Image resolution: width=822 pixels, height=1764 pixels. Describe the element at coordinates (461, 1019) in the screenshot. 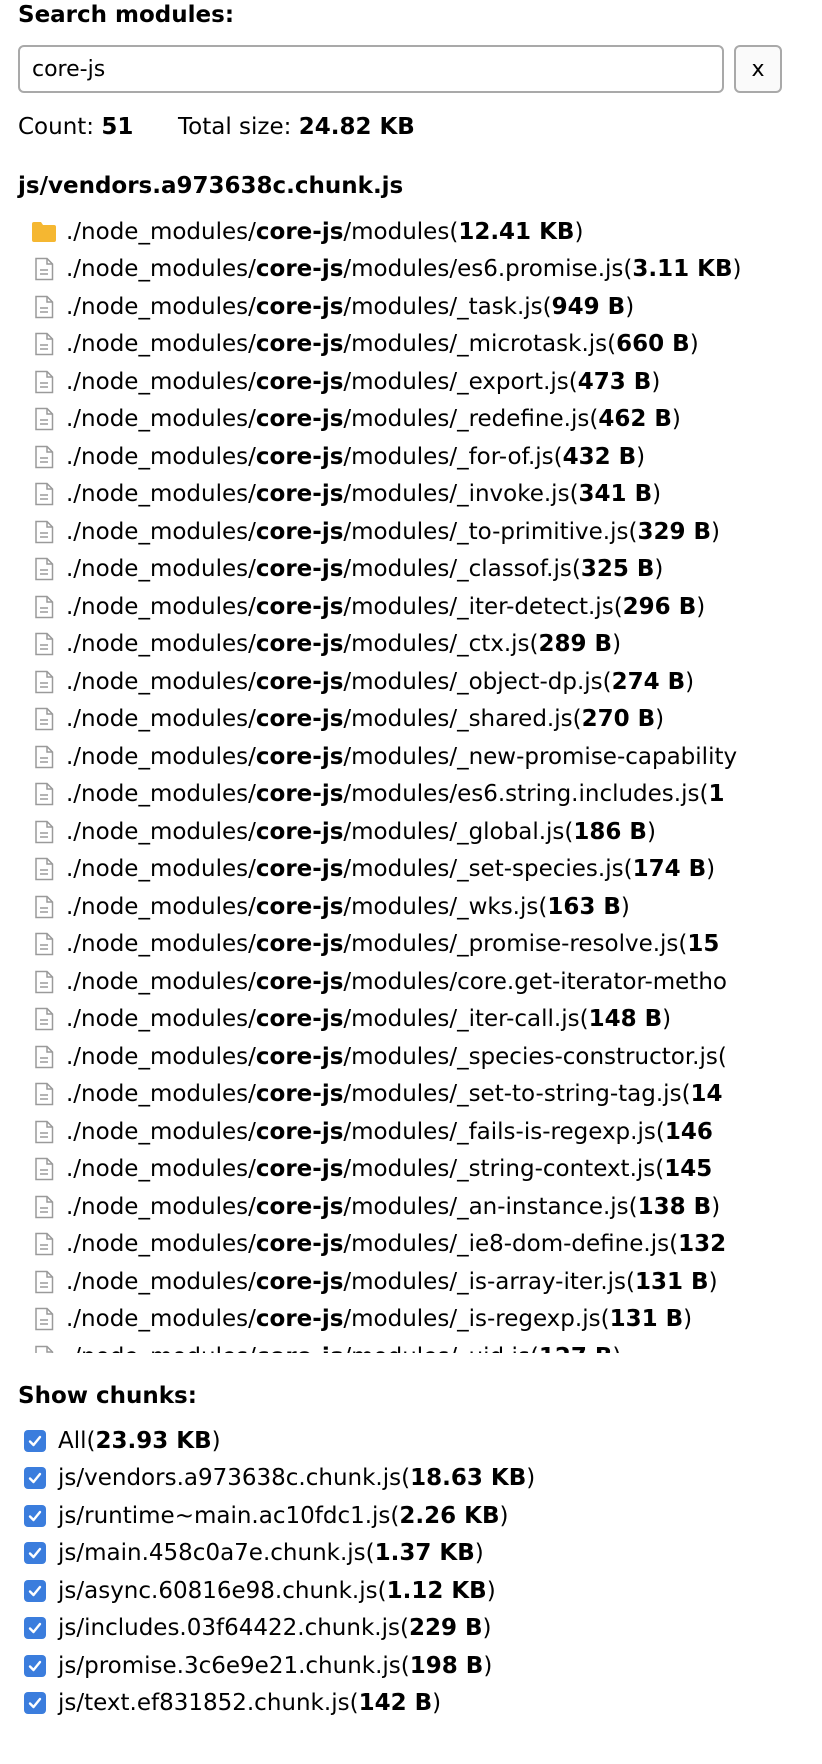

I see `module-path: /modules/_iter-call.js` at that location.